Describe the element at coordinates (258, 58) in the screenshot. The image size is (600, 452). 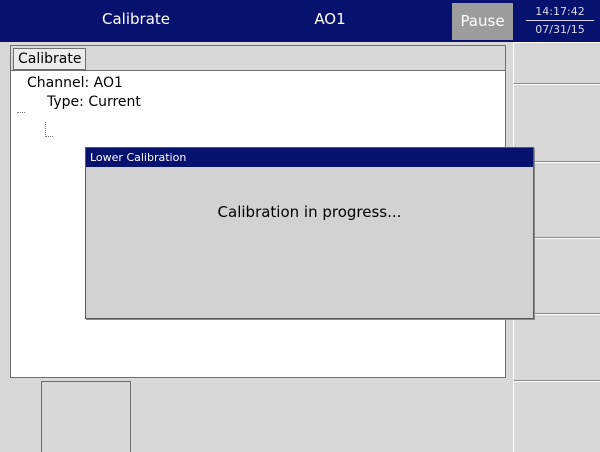
I see `tab-strip: Calibrate` at that location.